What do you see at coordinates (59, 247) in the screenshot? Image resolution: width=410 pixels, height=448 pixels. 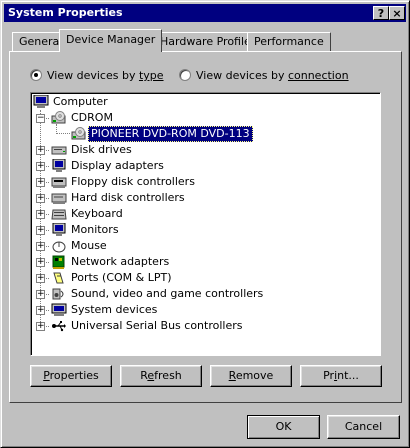 I see `mouse-icon` at bounding box center [59, 247].